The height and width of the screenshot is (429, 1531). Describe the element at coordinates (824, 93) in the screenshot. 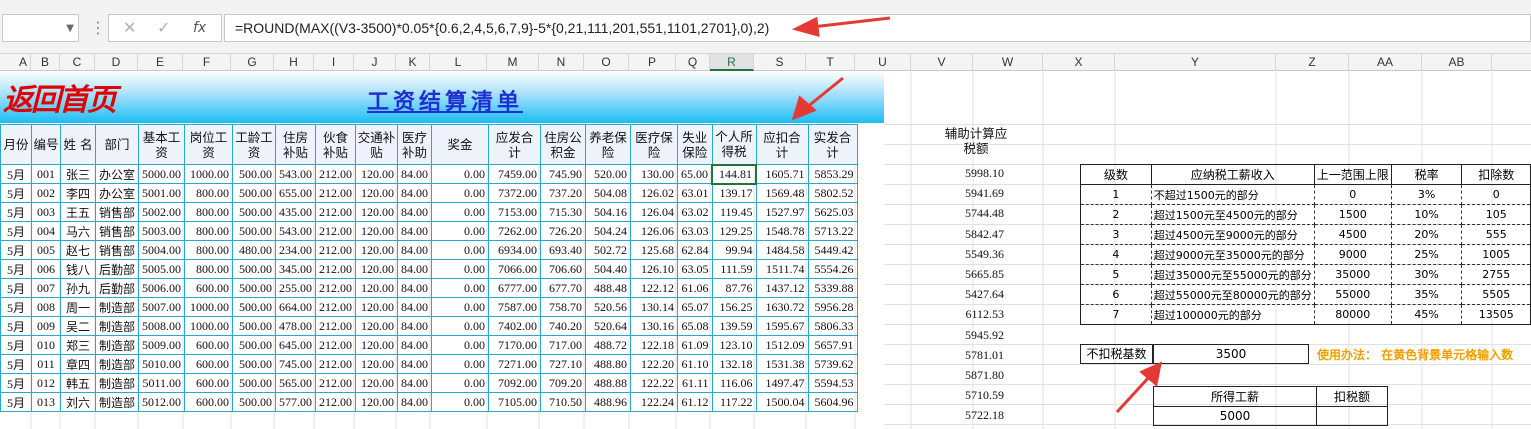

I see `tax-column-arrow` at that location.